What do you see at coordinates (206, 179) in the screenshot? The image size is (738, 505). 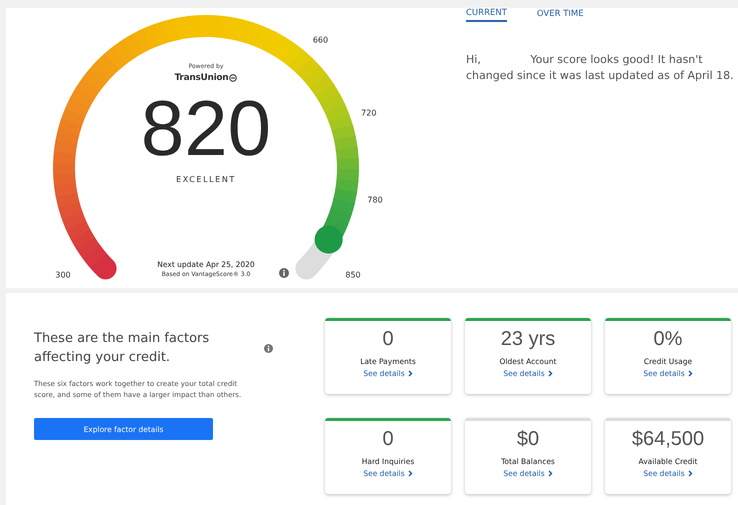 I see `score-rating: EXCELLENT` at bounding box center [206, 179].